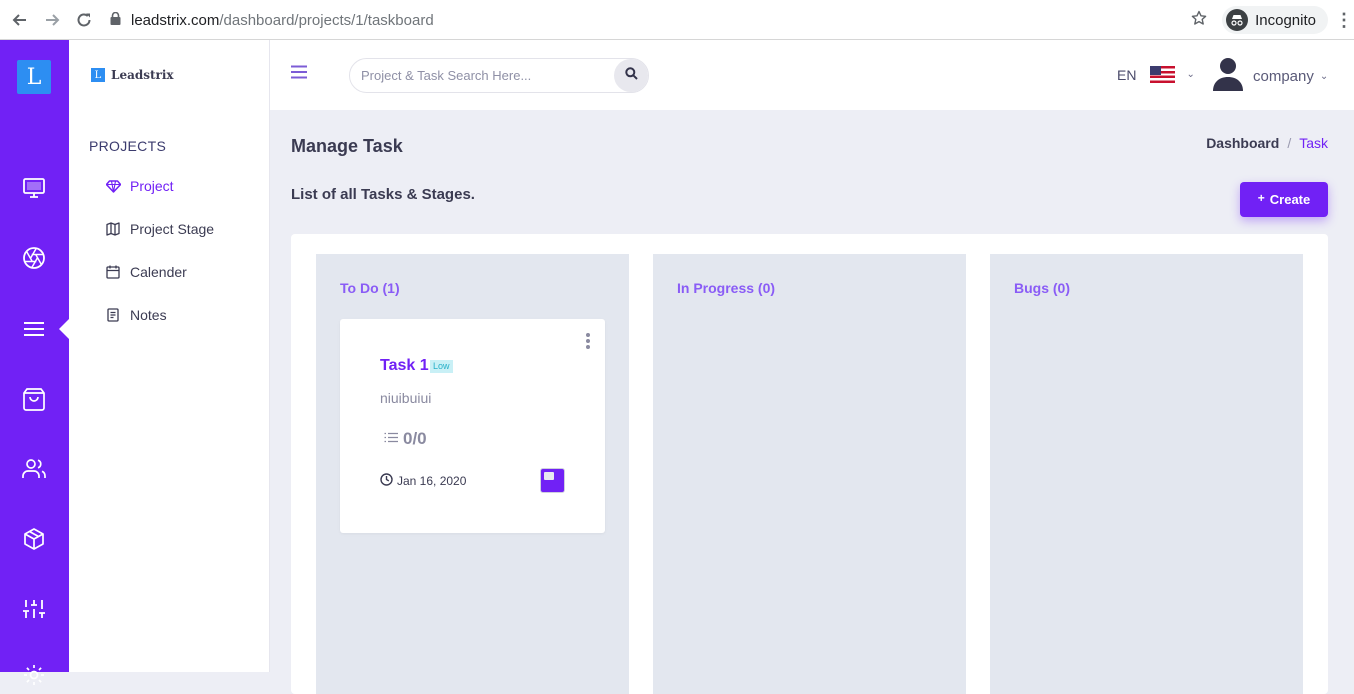 Image resolution: width=1354 pixels, height=694 pixels. Describe the element at coordinates (34, 362) in the screenshot. I see `icon-rail: L` at that location.